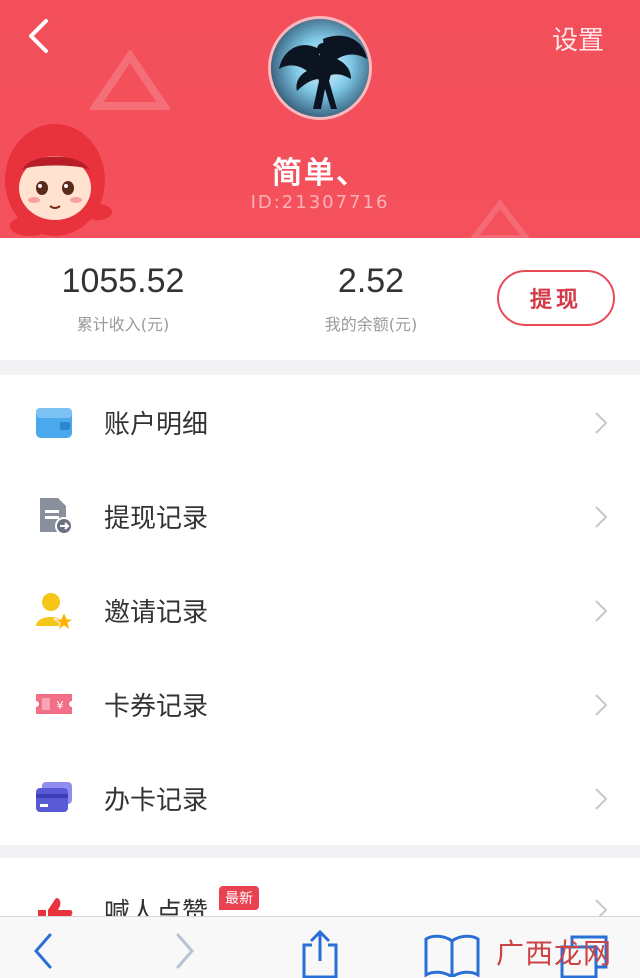 The image size is (640, 978). Describe the element at coordinates (156, 706) in the screenshot. I see `menu-item-label: 卡券记录` at that location.